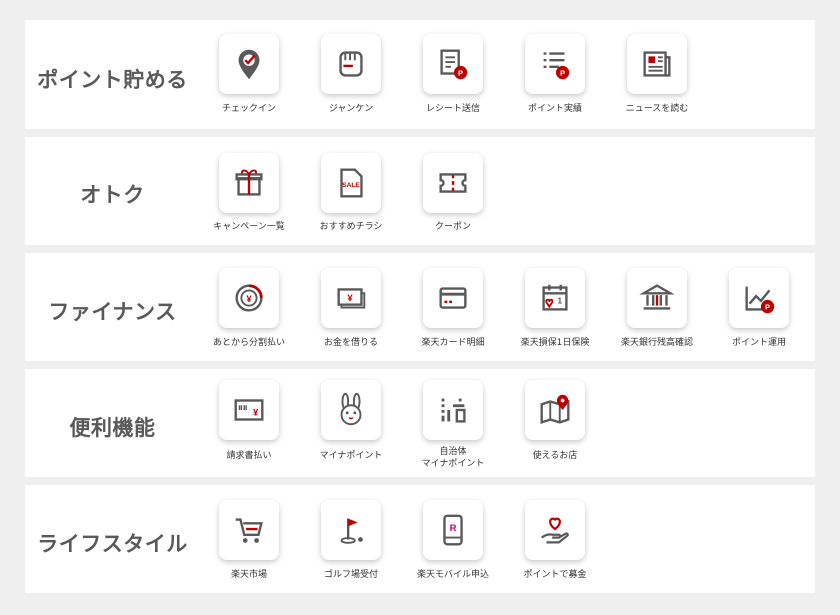 The image size is (840, 615). What do you see at coordinates (555, 410) in the screenshot?
I see `store-map-icon` at bounding box center [555, 410].